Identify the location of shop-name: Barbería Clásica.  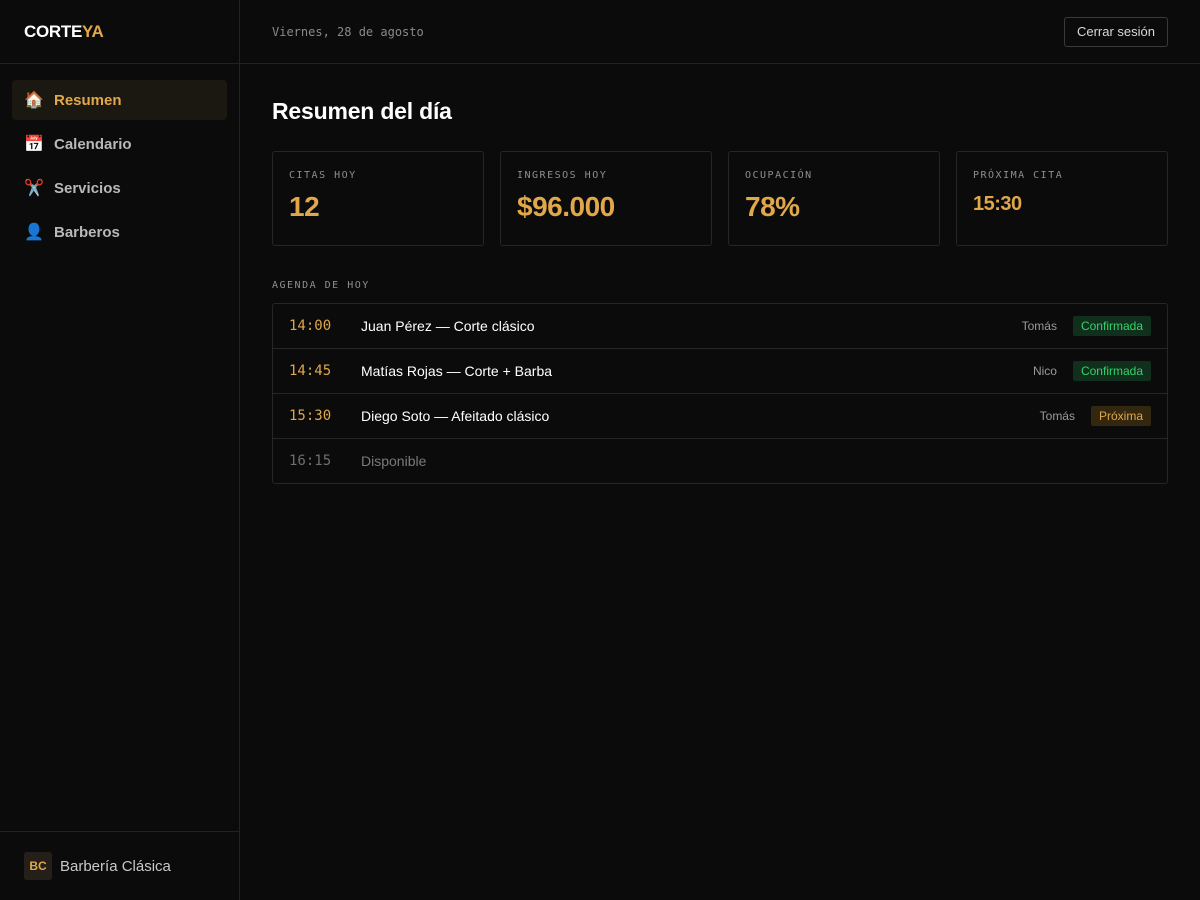
(115, 866).